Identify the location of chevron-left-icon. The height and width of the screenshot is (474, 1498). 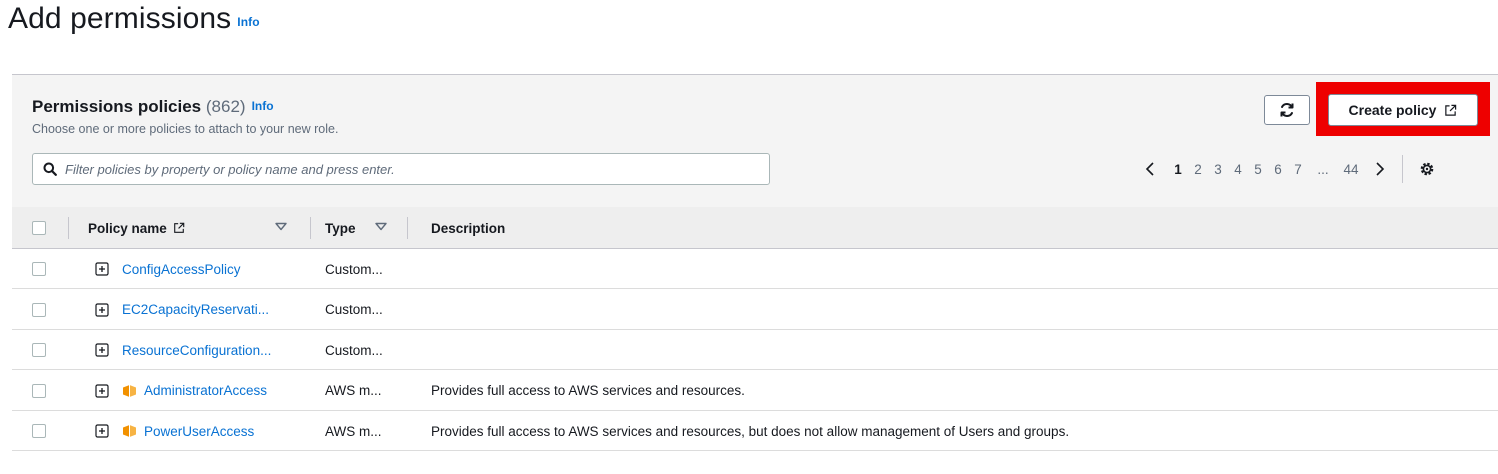
(1149, 169).